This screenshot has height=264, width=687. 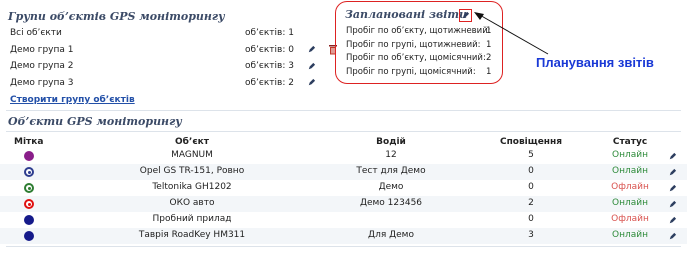 I want to click on blue-ring-icon, so click(x=29, y=172).